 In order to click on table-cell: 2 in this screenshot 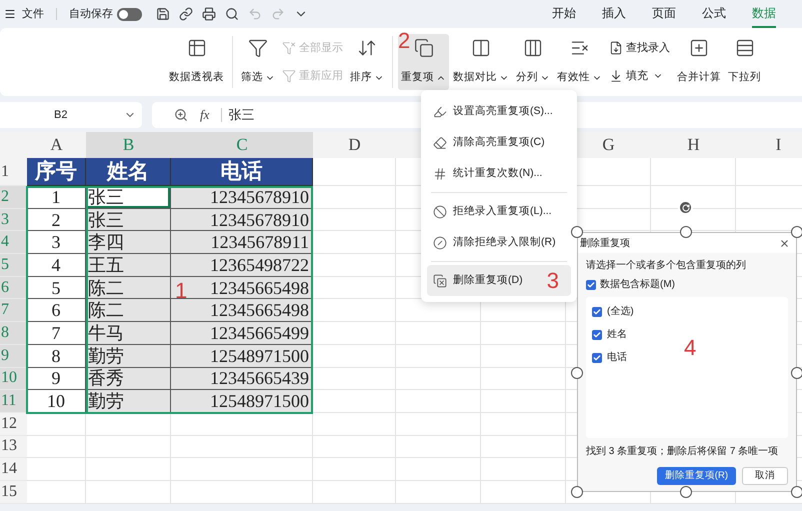, I will do `click(56, 220)`.